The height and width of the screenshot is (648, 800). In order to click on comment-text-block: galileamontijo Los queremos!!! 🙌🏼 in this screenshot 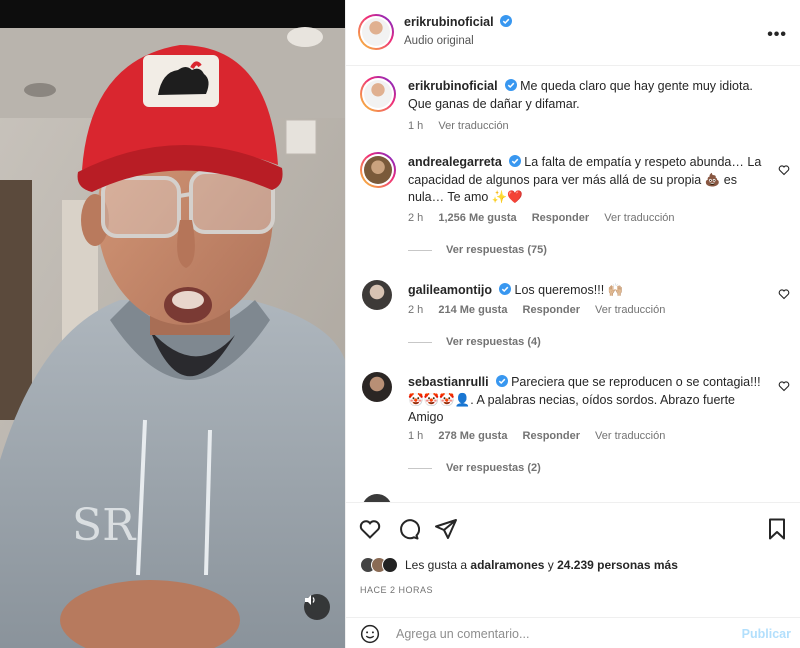, I will do `click(589, 291)`.